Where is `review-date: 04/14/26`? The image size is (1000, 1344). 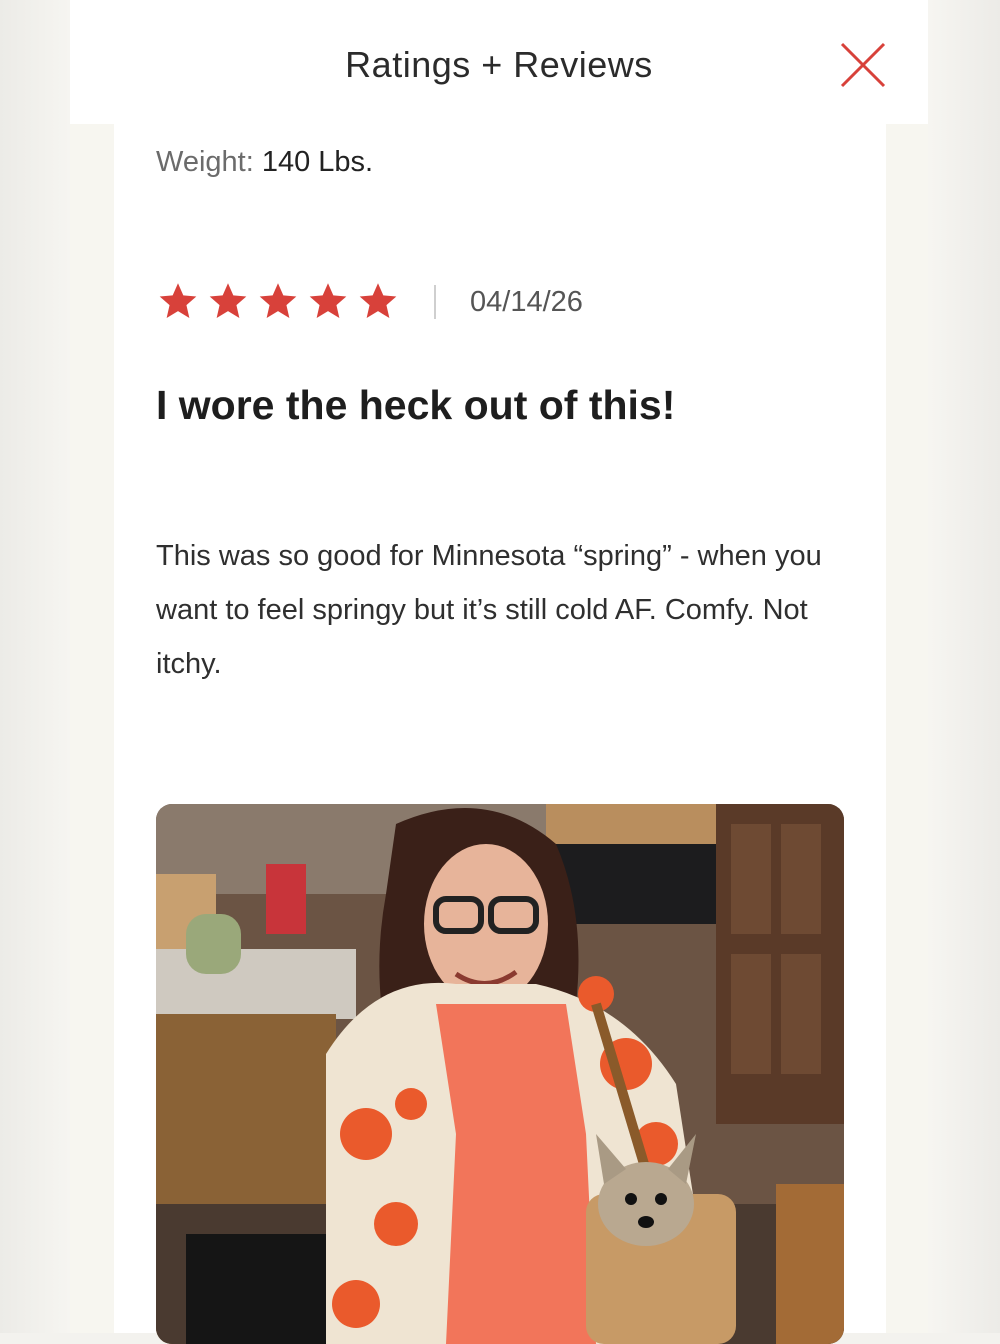 review-date: 04/14/26 is located at coordinates (526, 301).